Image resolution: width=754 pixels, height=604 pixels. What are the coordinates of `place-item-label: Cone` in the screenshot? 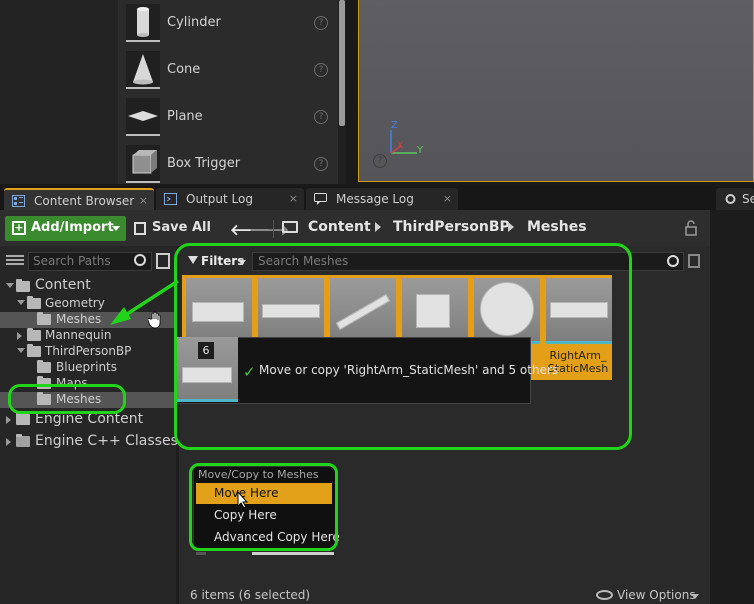 It's located at (184, 69).